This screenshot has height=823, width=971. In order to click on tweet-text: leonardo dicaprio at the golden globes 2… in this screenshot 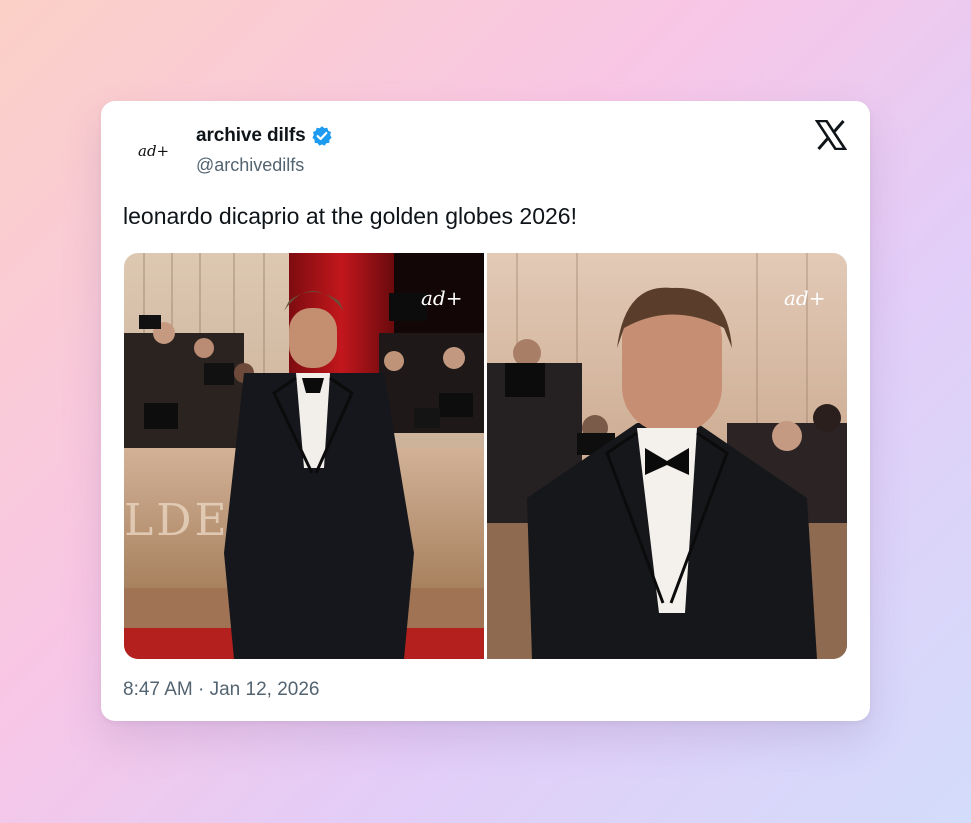, I will do `click(350, 216)`.